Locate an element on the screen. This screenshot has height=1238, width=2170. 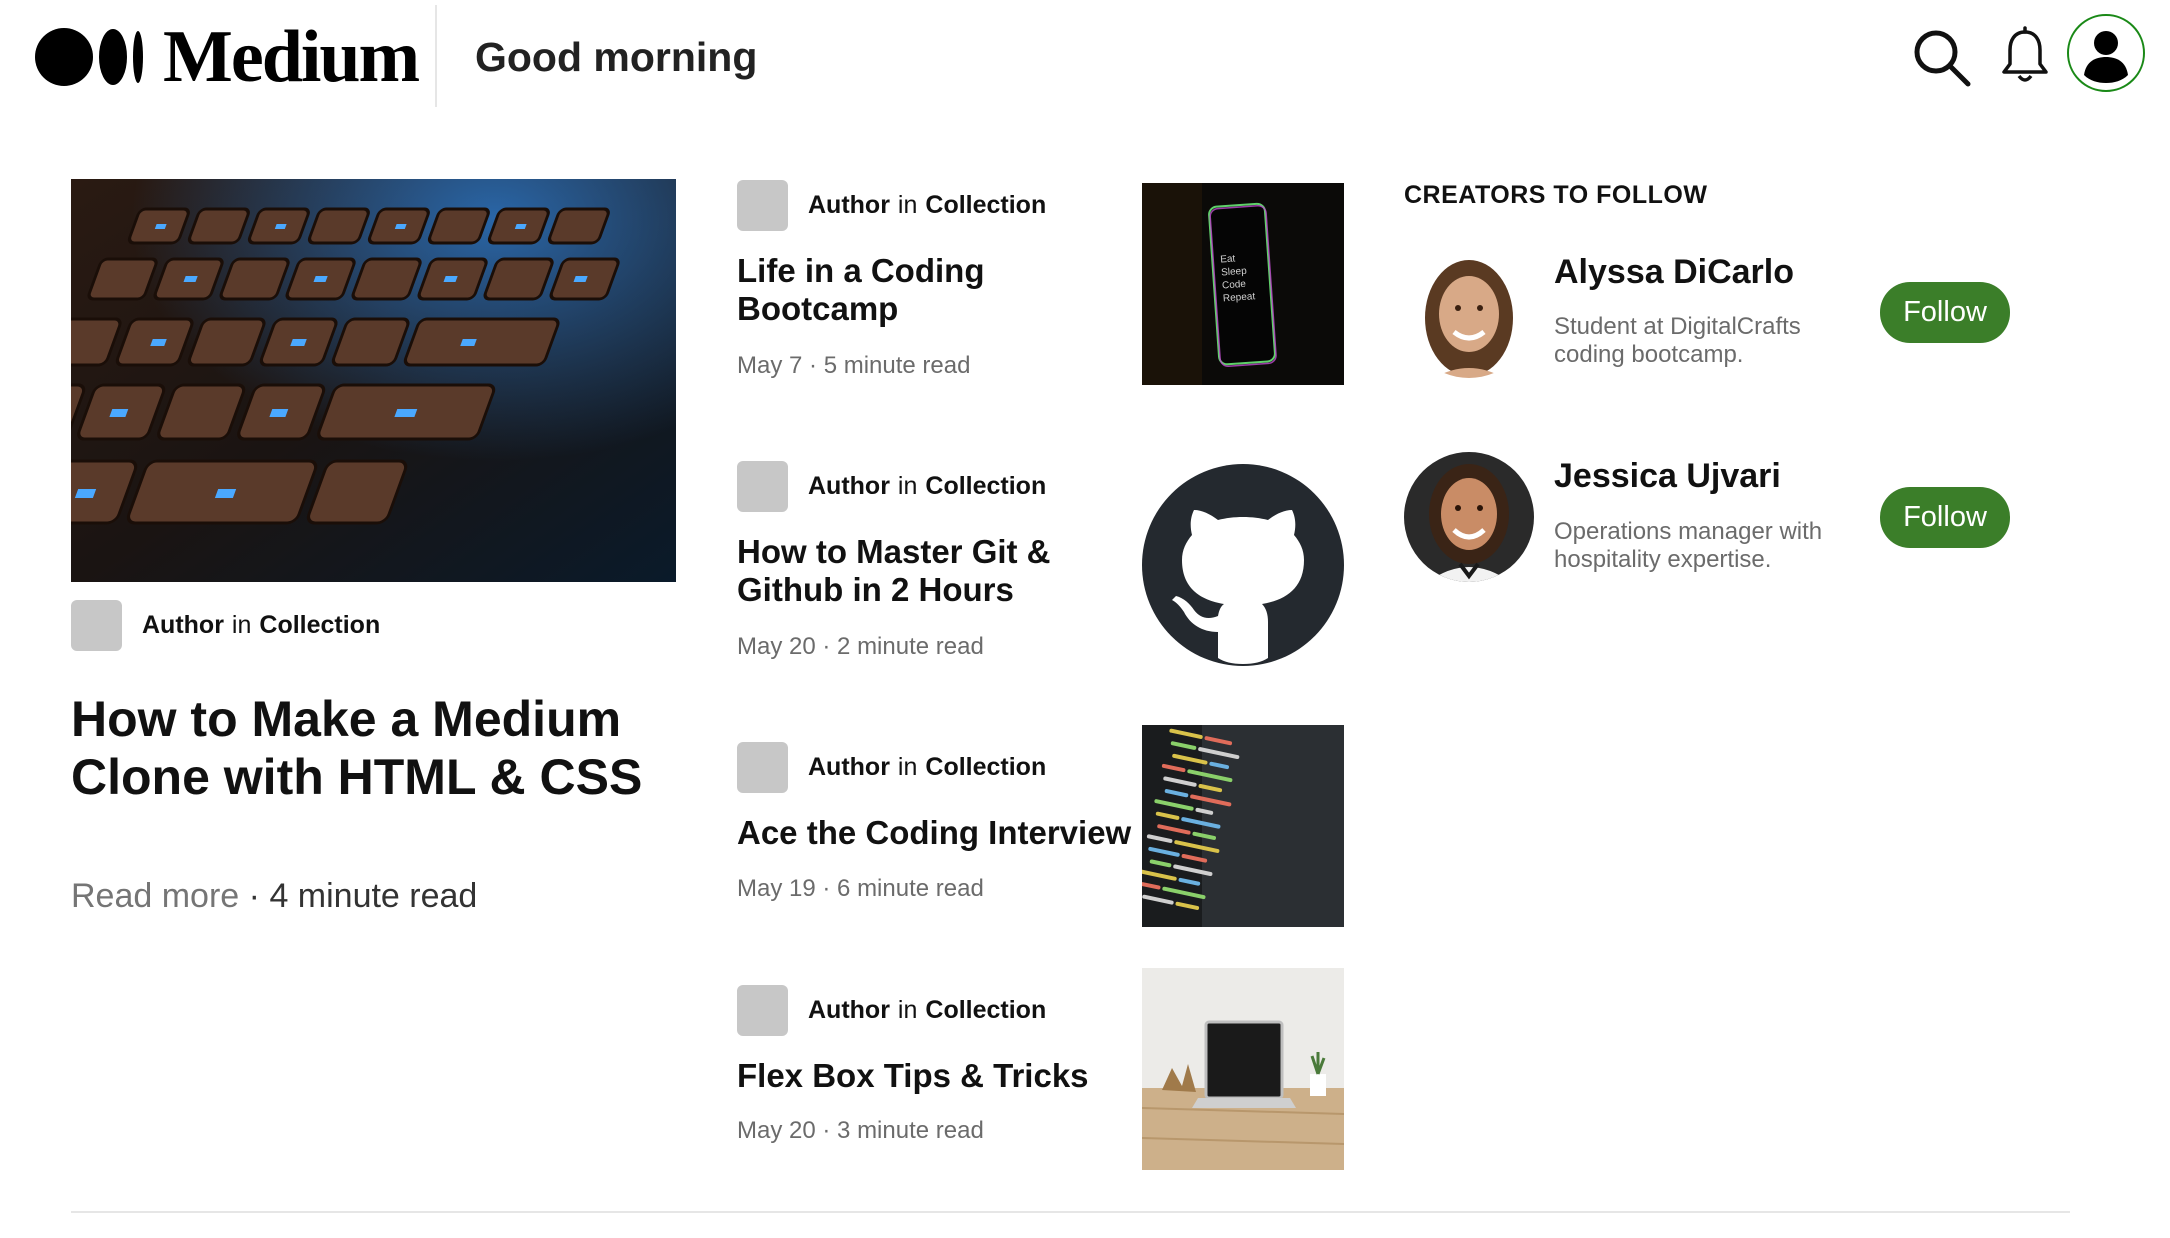
keyboard-image is located at coordinates (373, 380).